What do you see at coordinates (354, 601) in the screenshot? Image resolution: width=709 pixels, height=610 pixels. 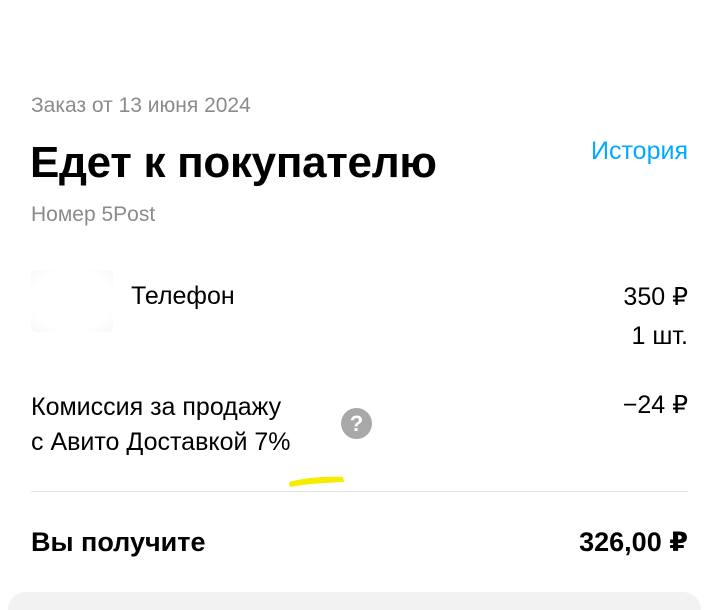 I see `bottom-panel` at bounding box center [354, 601].